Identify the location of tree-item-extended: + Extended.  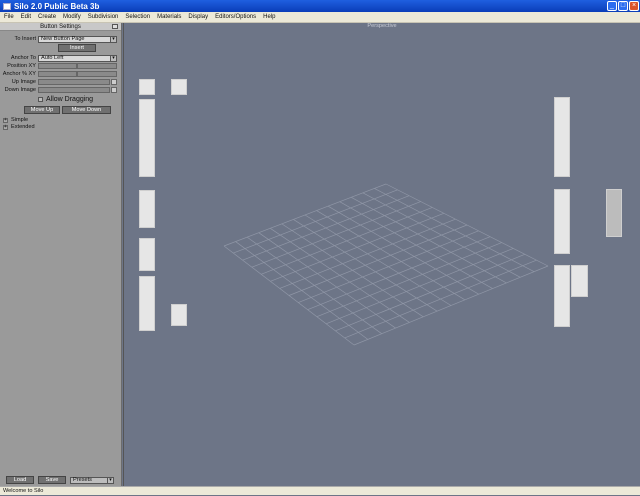
(19, 127).